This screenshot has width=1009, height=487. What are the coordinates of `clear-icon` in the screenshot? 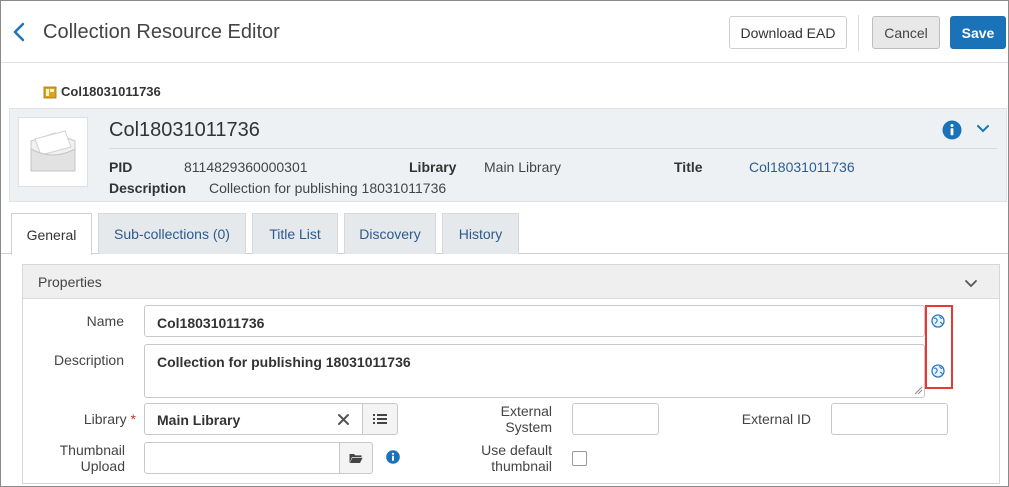 It's located at (343, 419).